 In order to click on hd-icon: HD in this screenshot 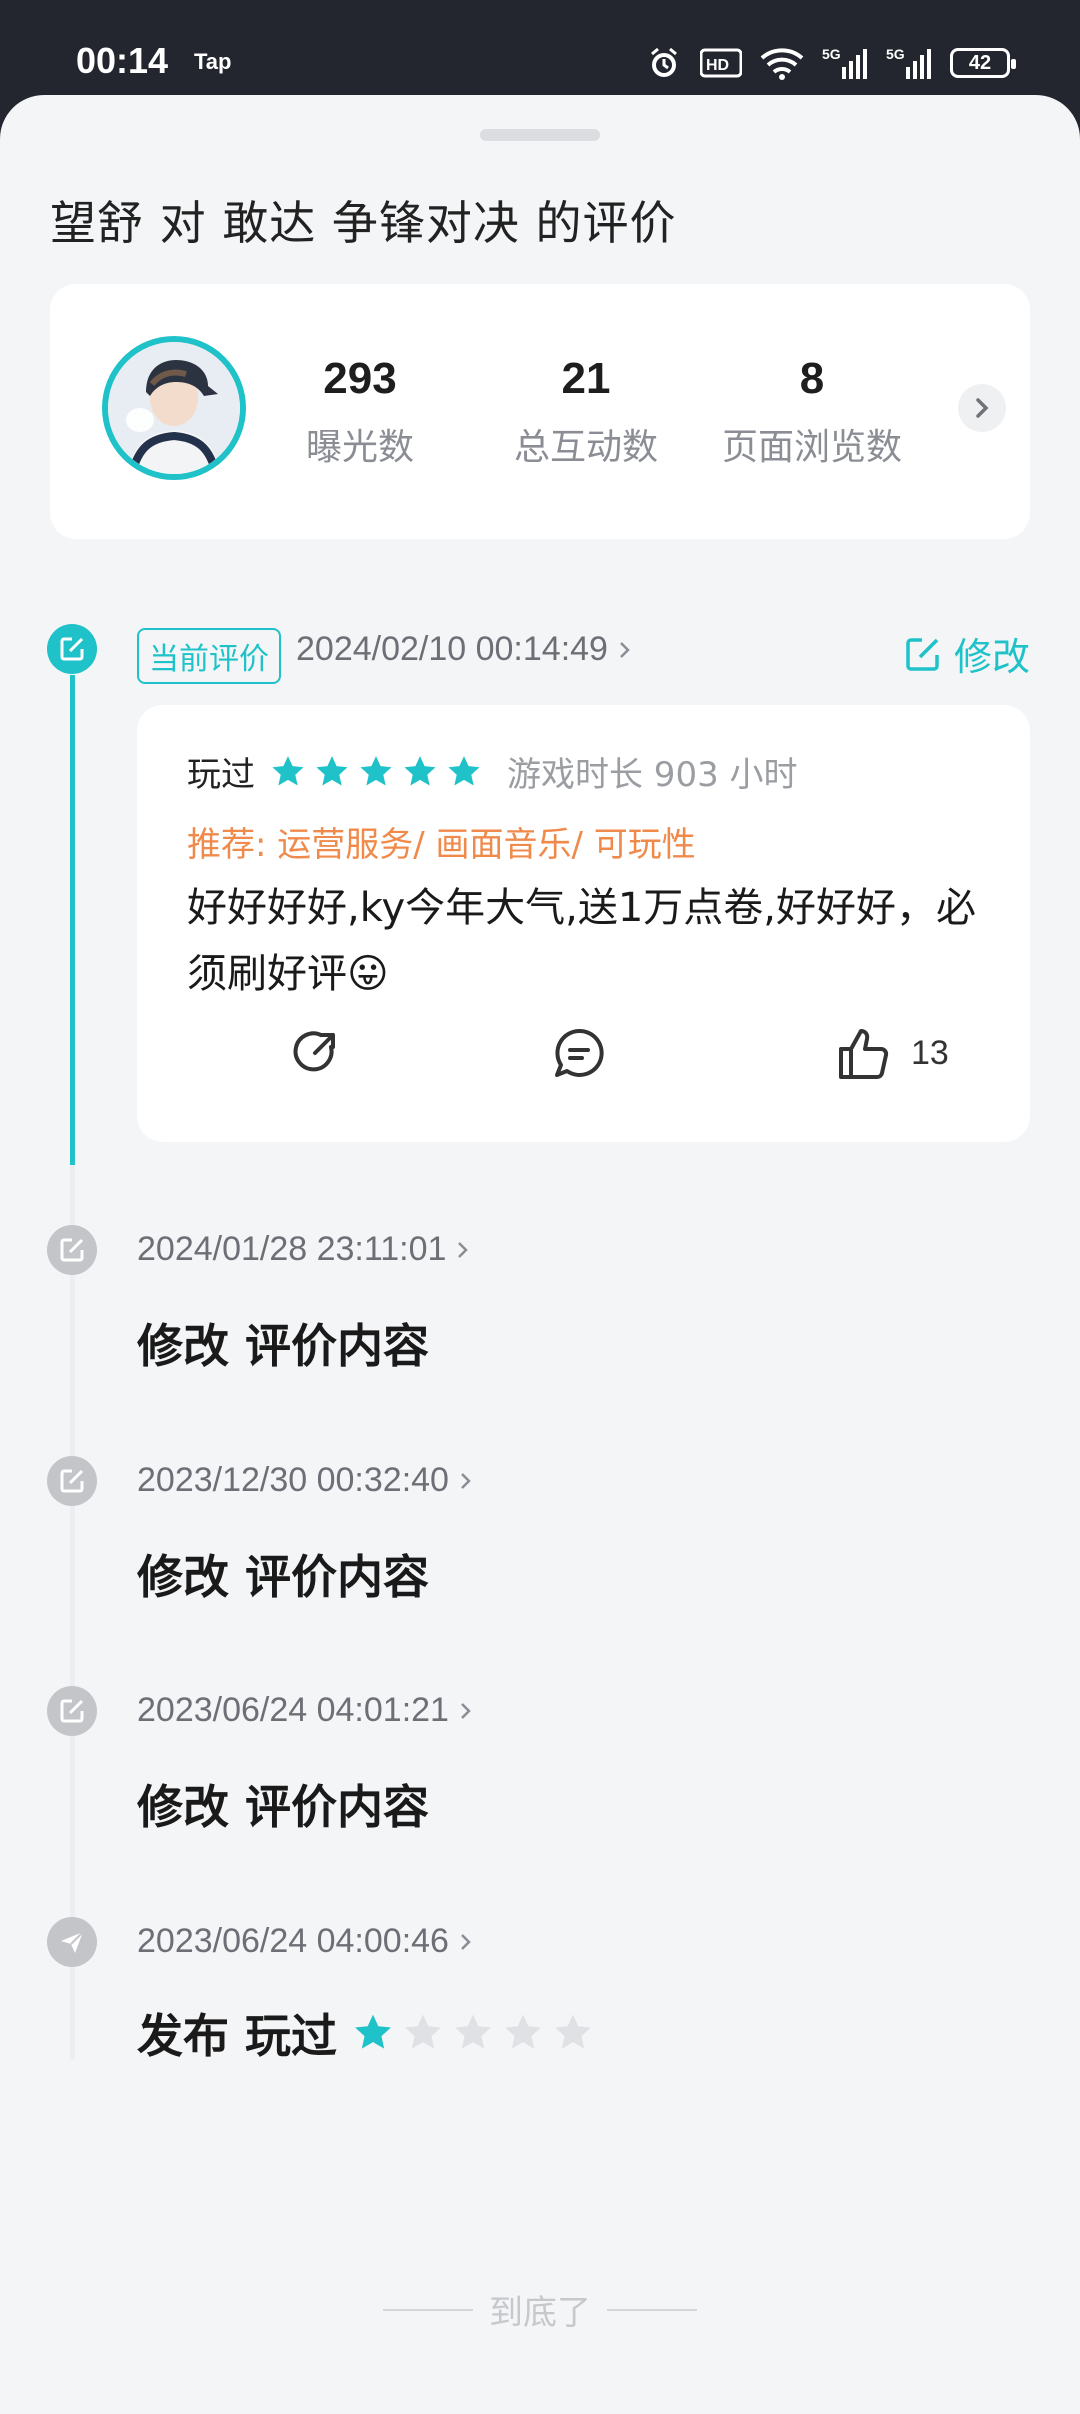, I will do `click(721, 63)`.